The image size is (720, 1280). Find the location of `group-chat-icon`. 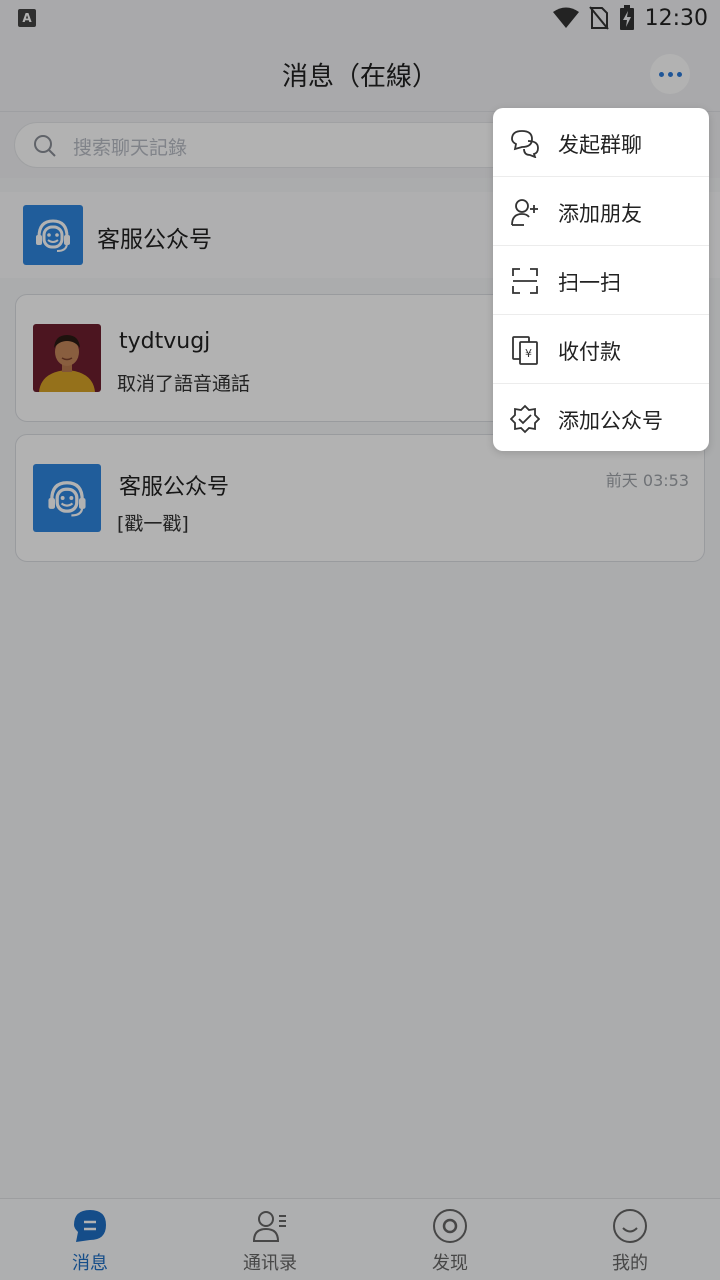

group-chat-icon is located at coordinates (525, 144).